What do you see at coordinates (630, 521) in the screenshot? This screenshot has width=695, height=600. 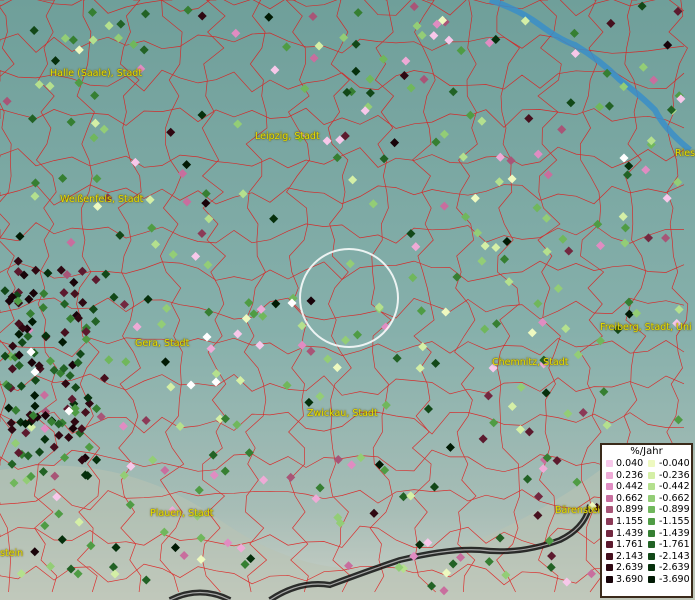 I see `legend-value: 1.155` at bounding box center [630, 521].